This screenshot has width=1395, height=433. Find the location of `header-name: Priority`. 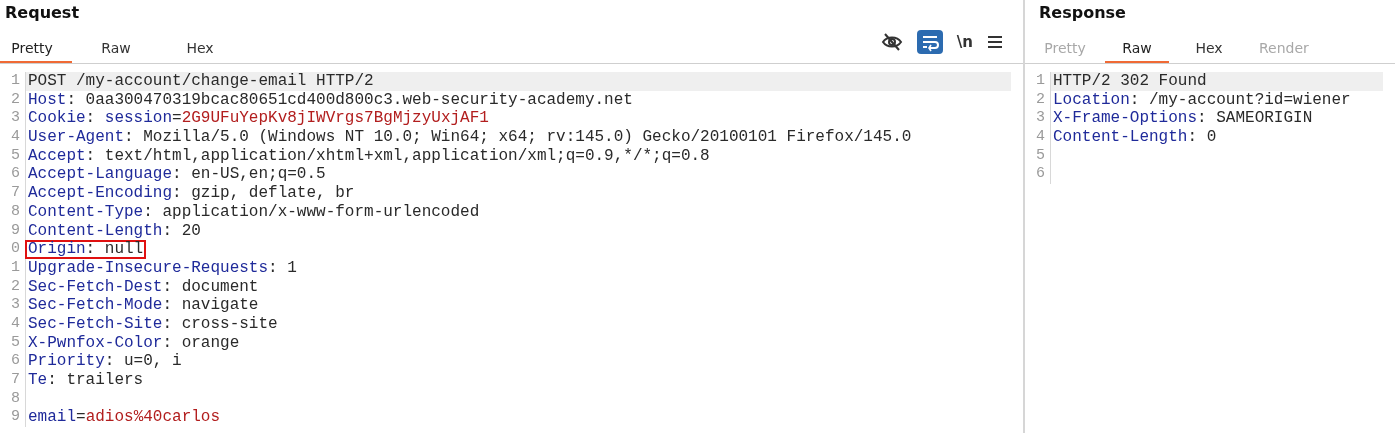

header-name: Priority is located at coordinates (66, 361).